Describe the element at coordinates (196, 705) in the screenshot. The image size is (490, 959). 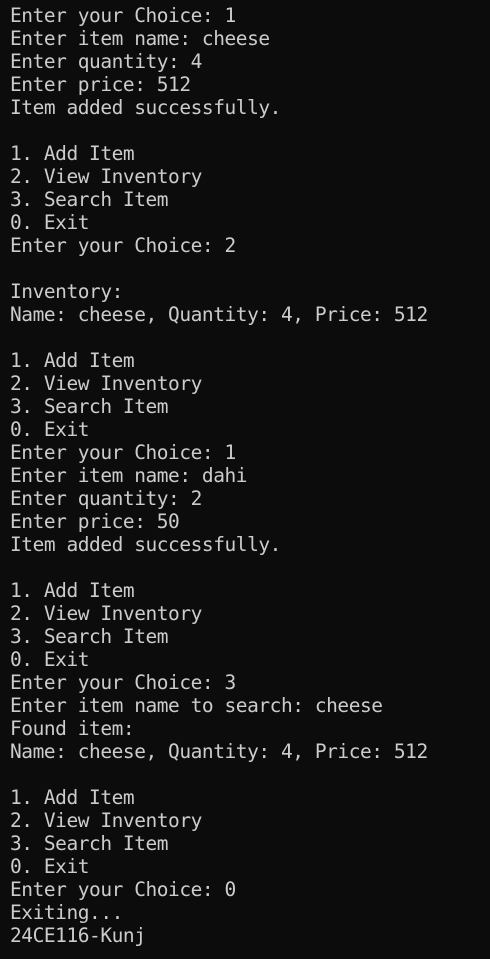
I see `output-line: Enter item name to search: cheese` at that location.